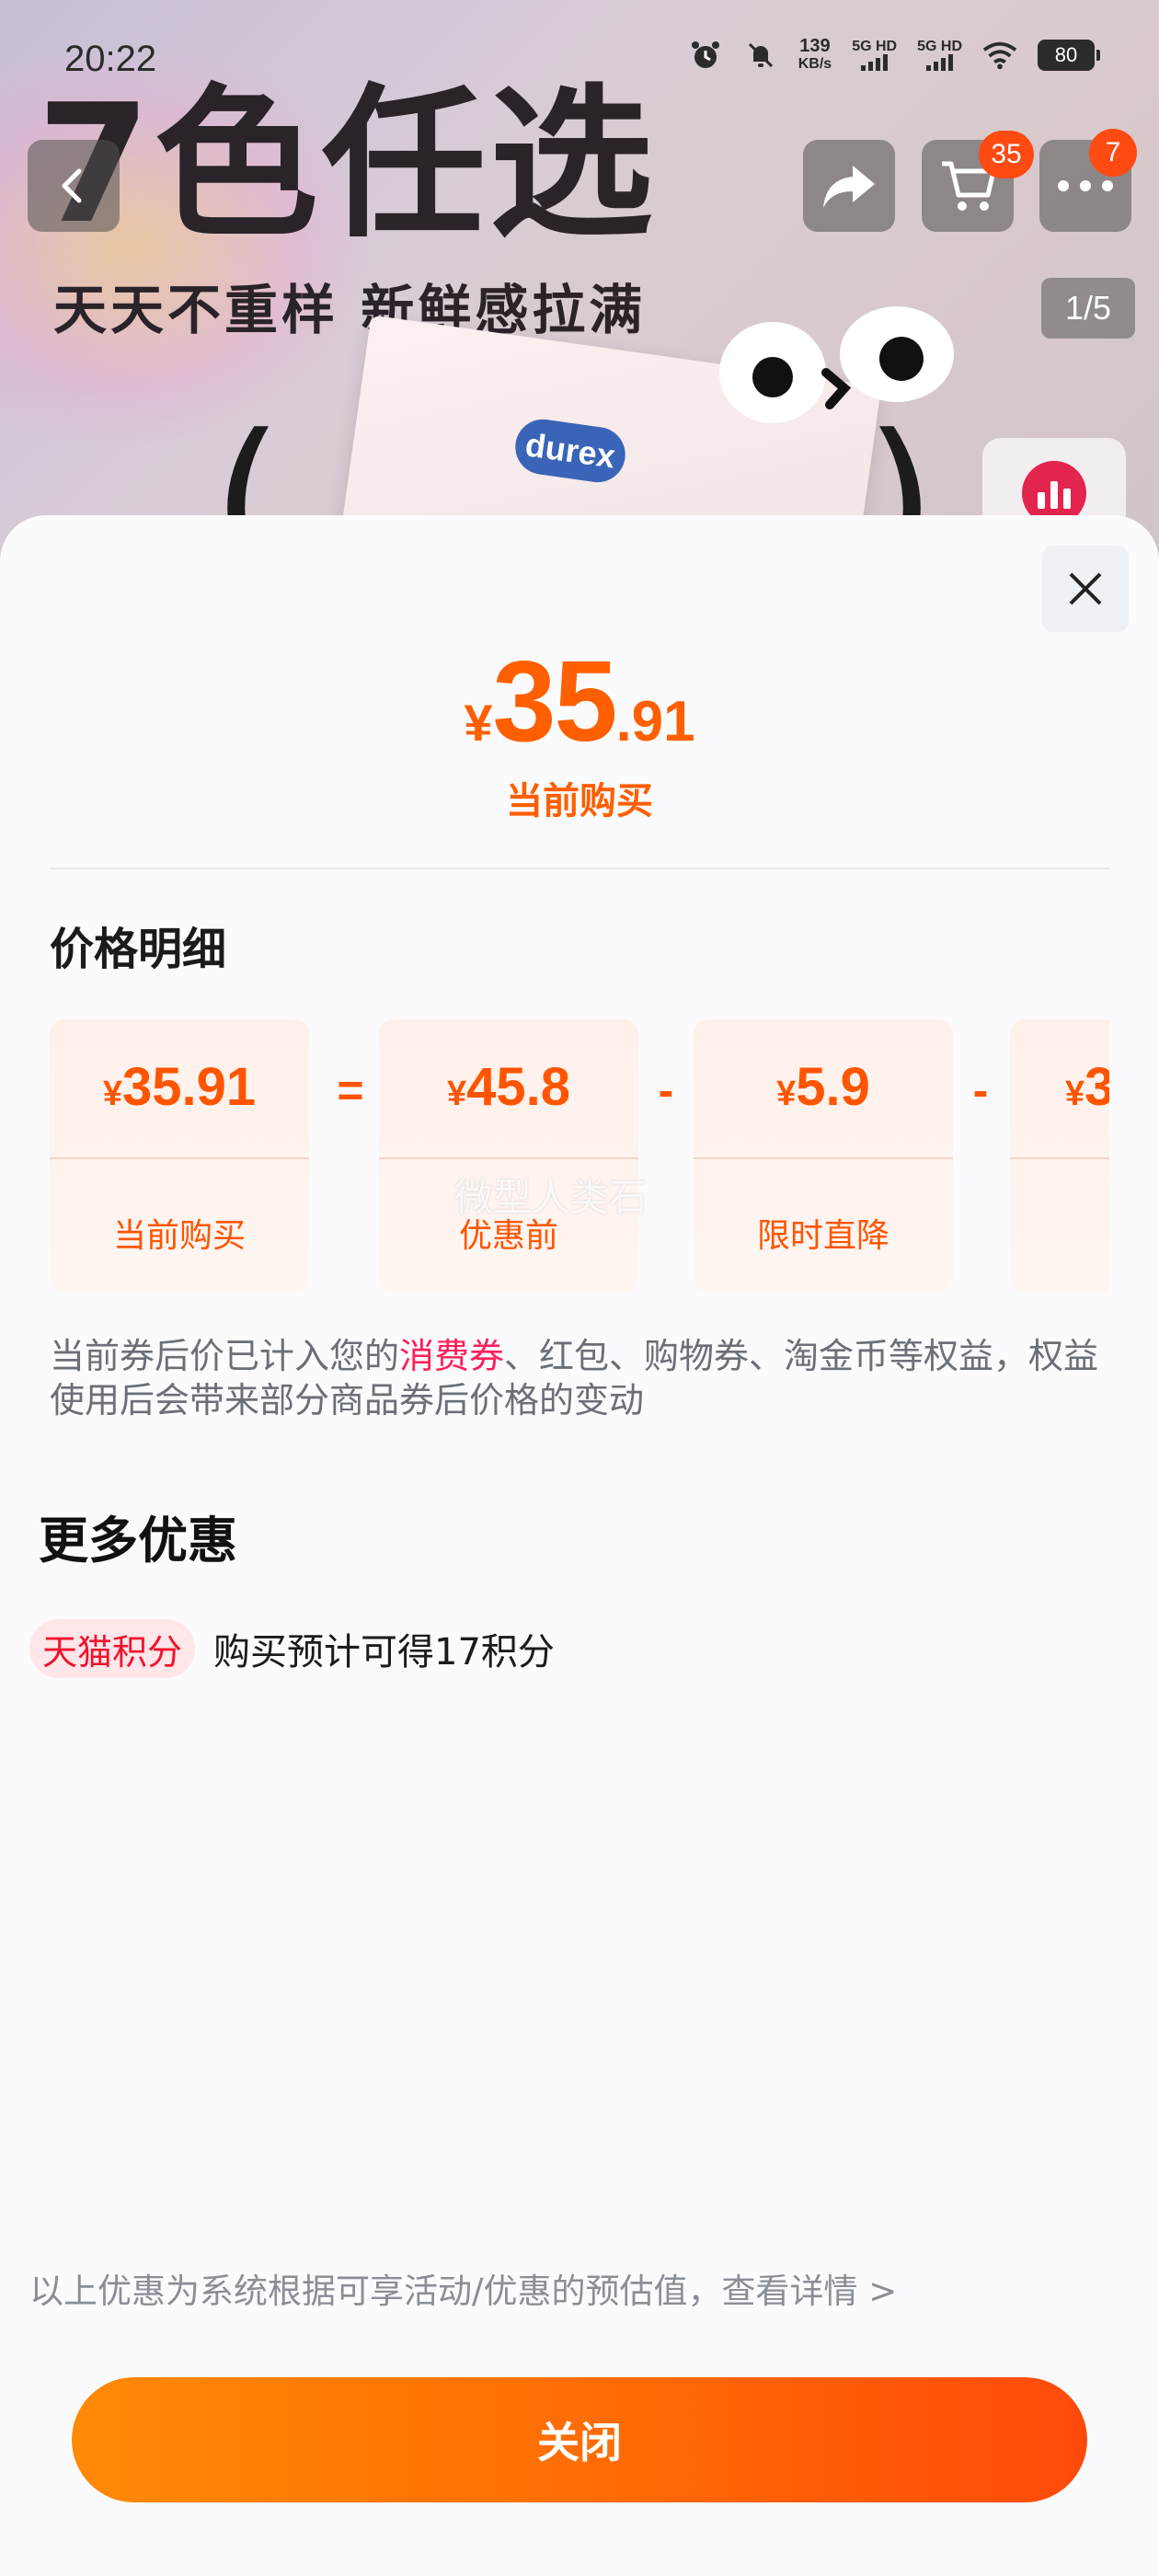 The image size is (1159, 2576). I want to click on price-caption: 当前购买, so click(579, 801).